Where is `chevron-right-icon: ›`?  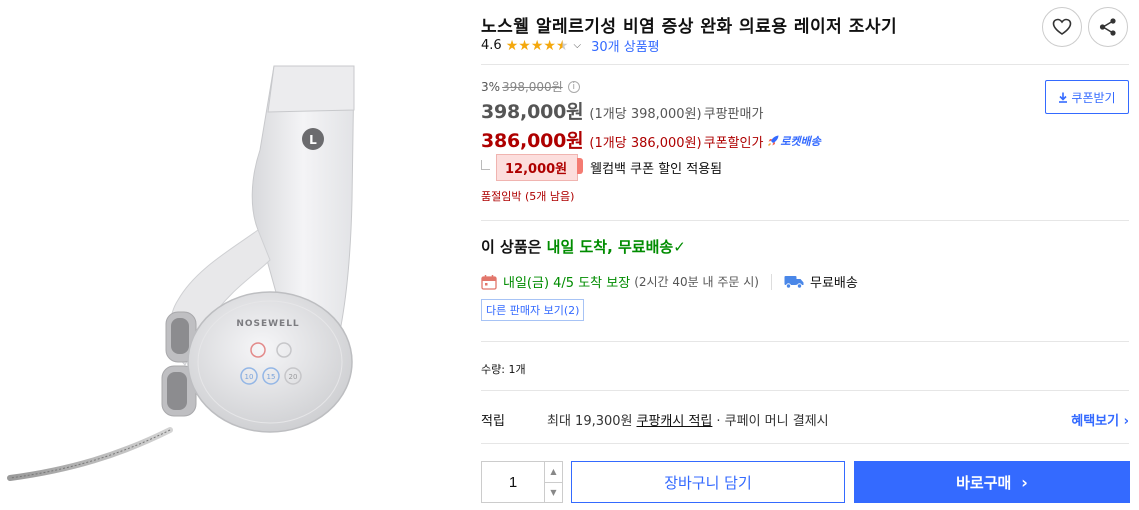
chevron-right-icon: › is located at coordinates (1024, 482).